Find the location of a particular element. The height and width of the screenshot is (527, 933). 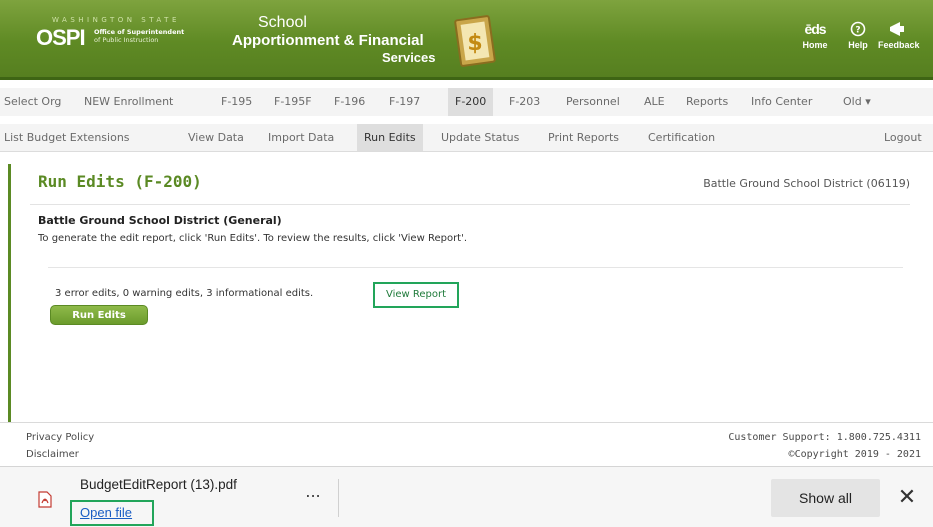

nav-reports: Reports is located at coordinates (707, 102).